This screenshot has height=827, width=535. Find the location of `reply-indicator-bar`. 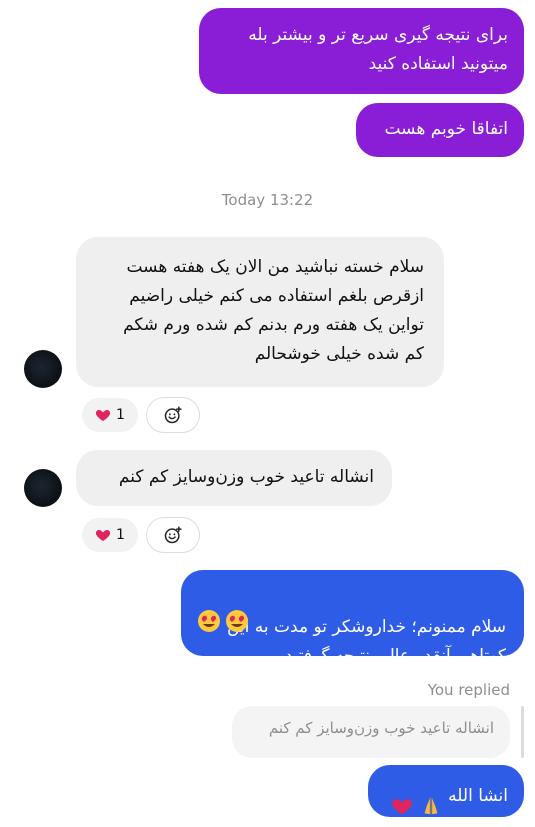

reply-indicator-bar is located at coordinates (522, 732).